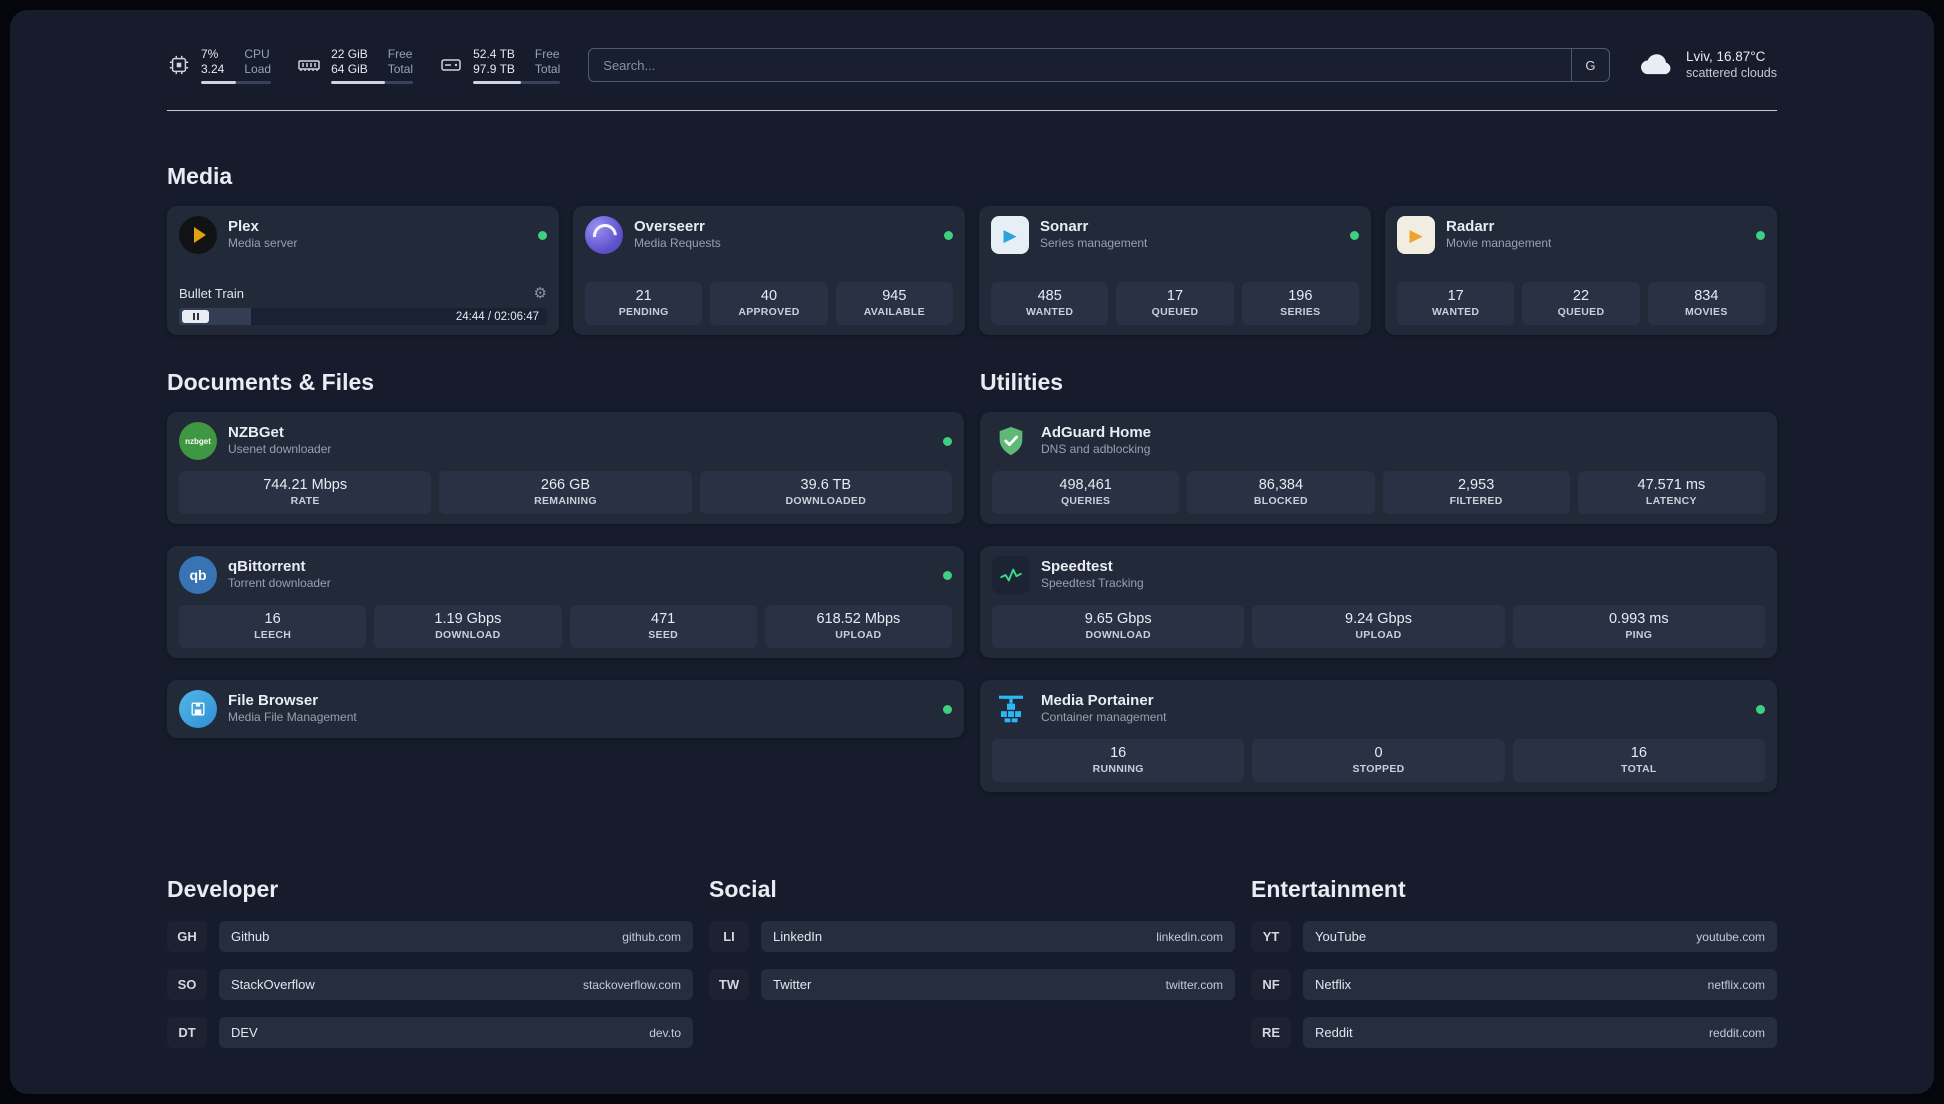 The height and width of the screenshot is (1104, 1944). What do you see at coordinates (547, 68) in the screenshot?
I see `disk-total-label: Total` at bounding box center [547, 68].